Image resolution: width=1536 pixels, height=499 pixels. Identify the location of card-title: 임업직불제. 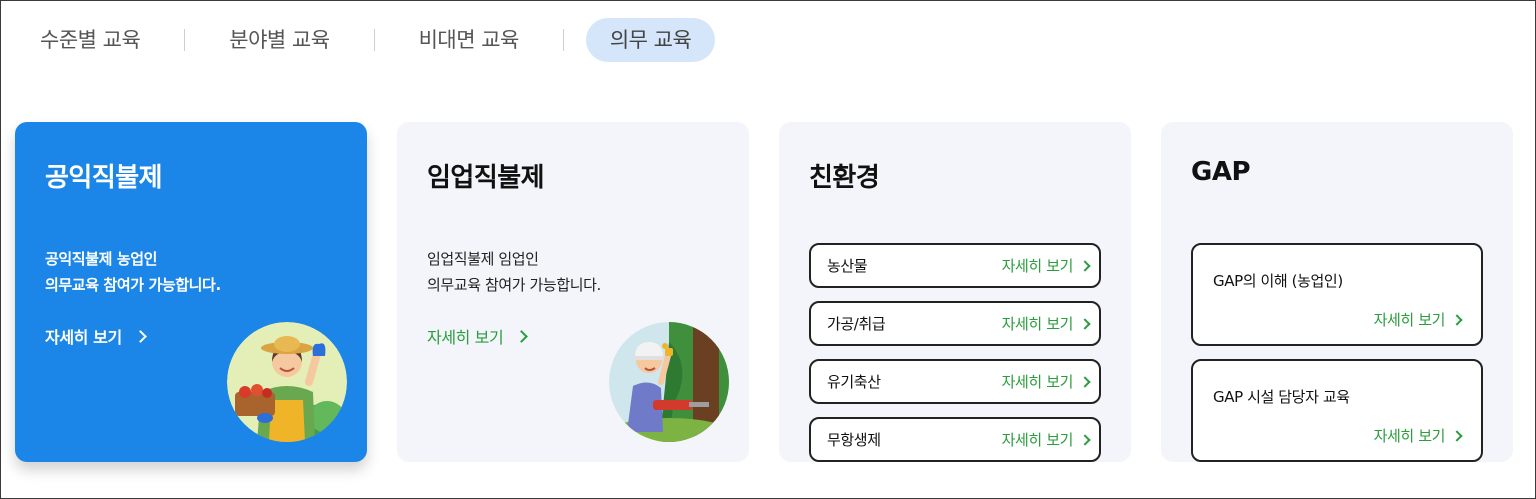
(486, 178).